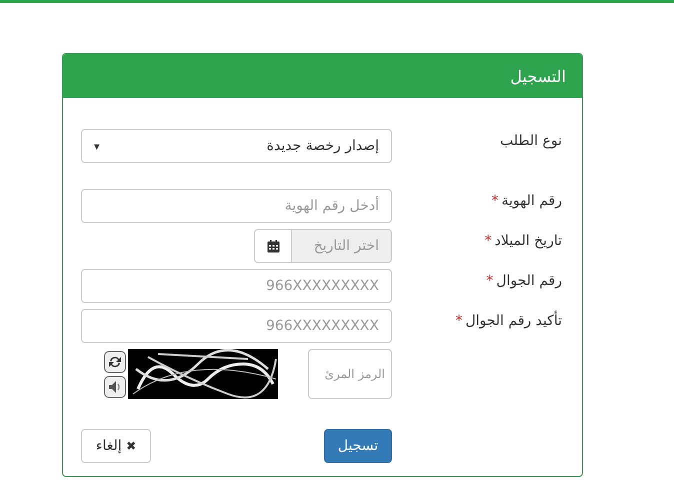  I want to click on panel-title: التسجيل, so click(538, 76).